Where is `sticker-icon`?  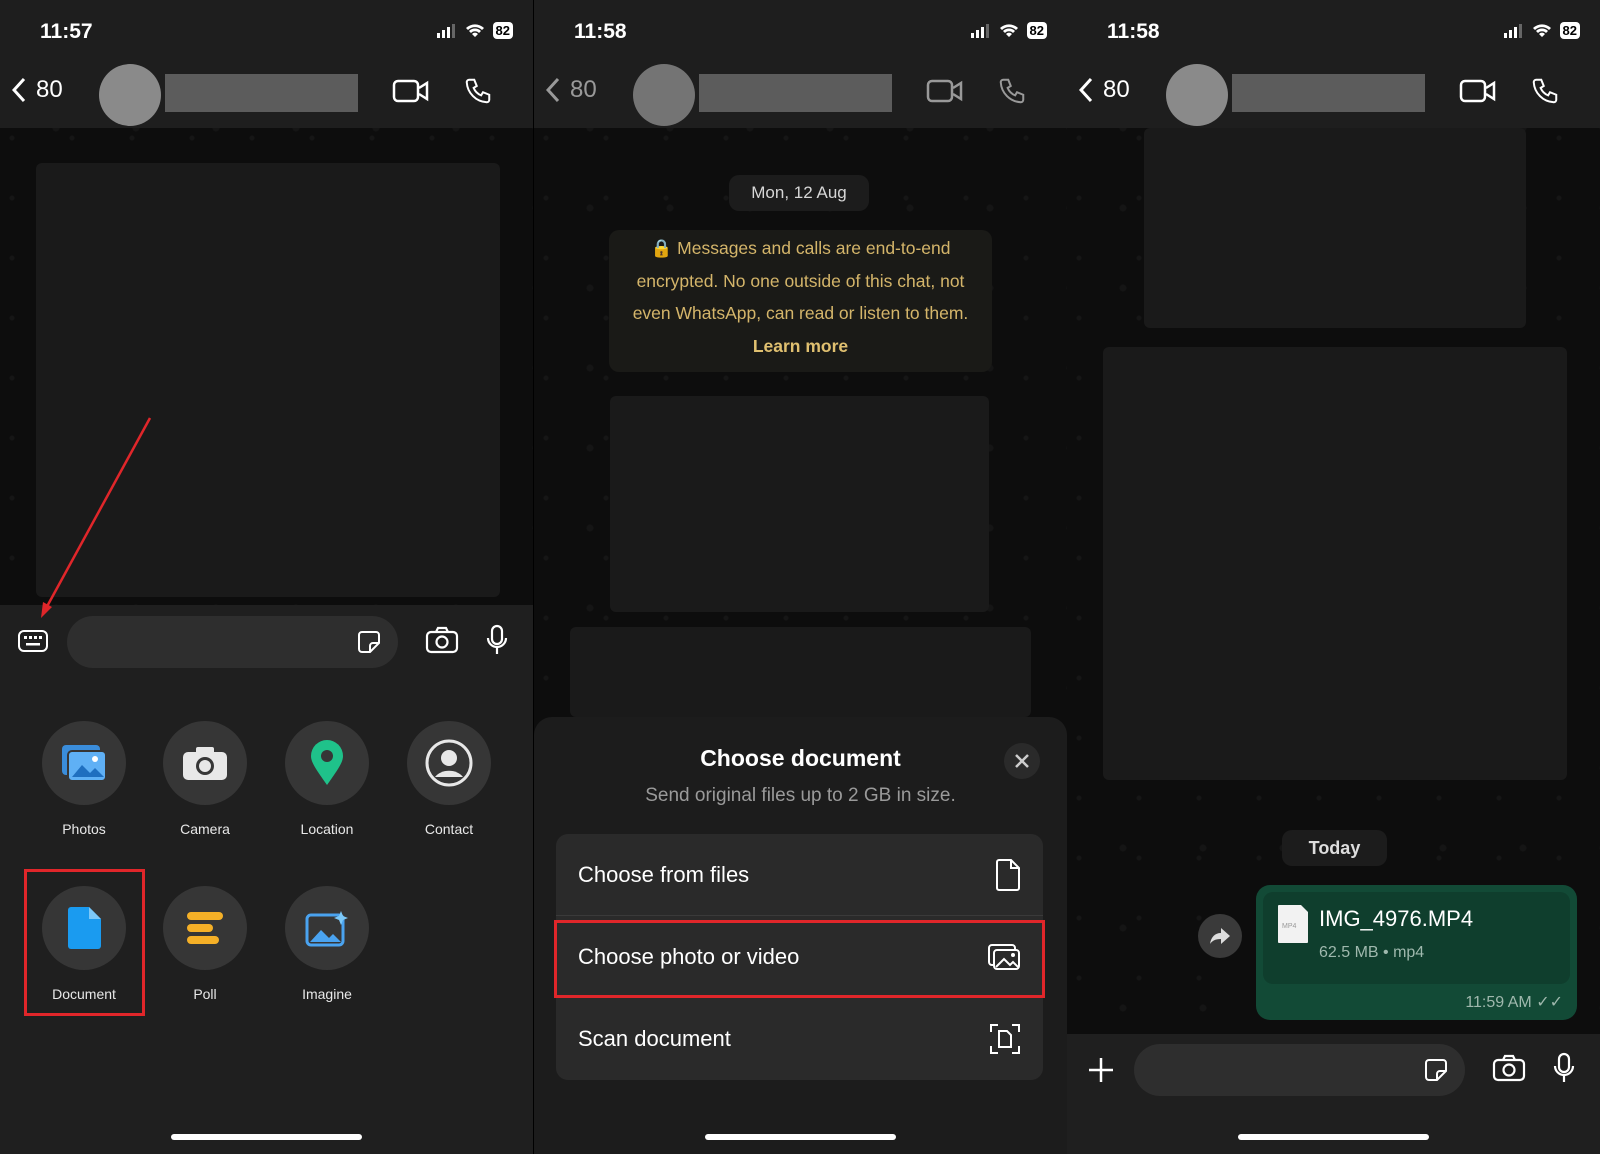
sticker-icon is located at coordinates (1436, 1070).